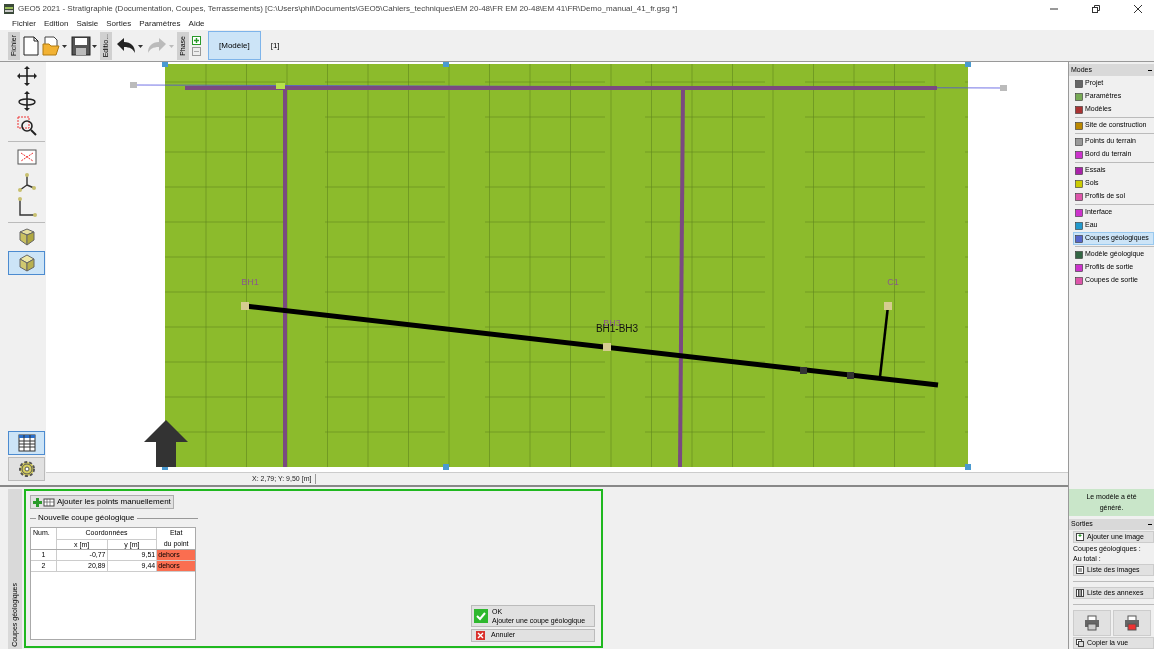  What do you see at coordinates (1080, 643) in the screenshot?
I see `copy-view-icon` at bounding box center [1080, 643].